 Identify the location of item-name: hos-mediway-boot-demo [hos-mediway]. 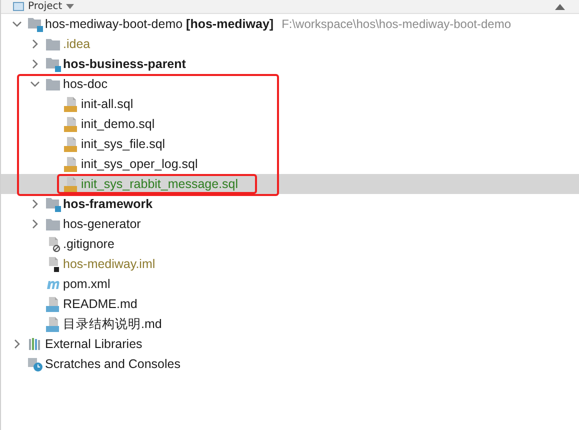
(159, 24).